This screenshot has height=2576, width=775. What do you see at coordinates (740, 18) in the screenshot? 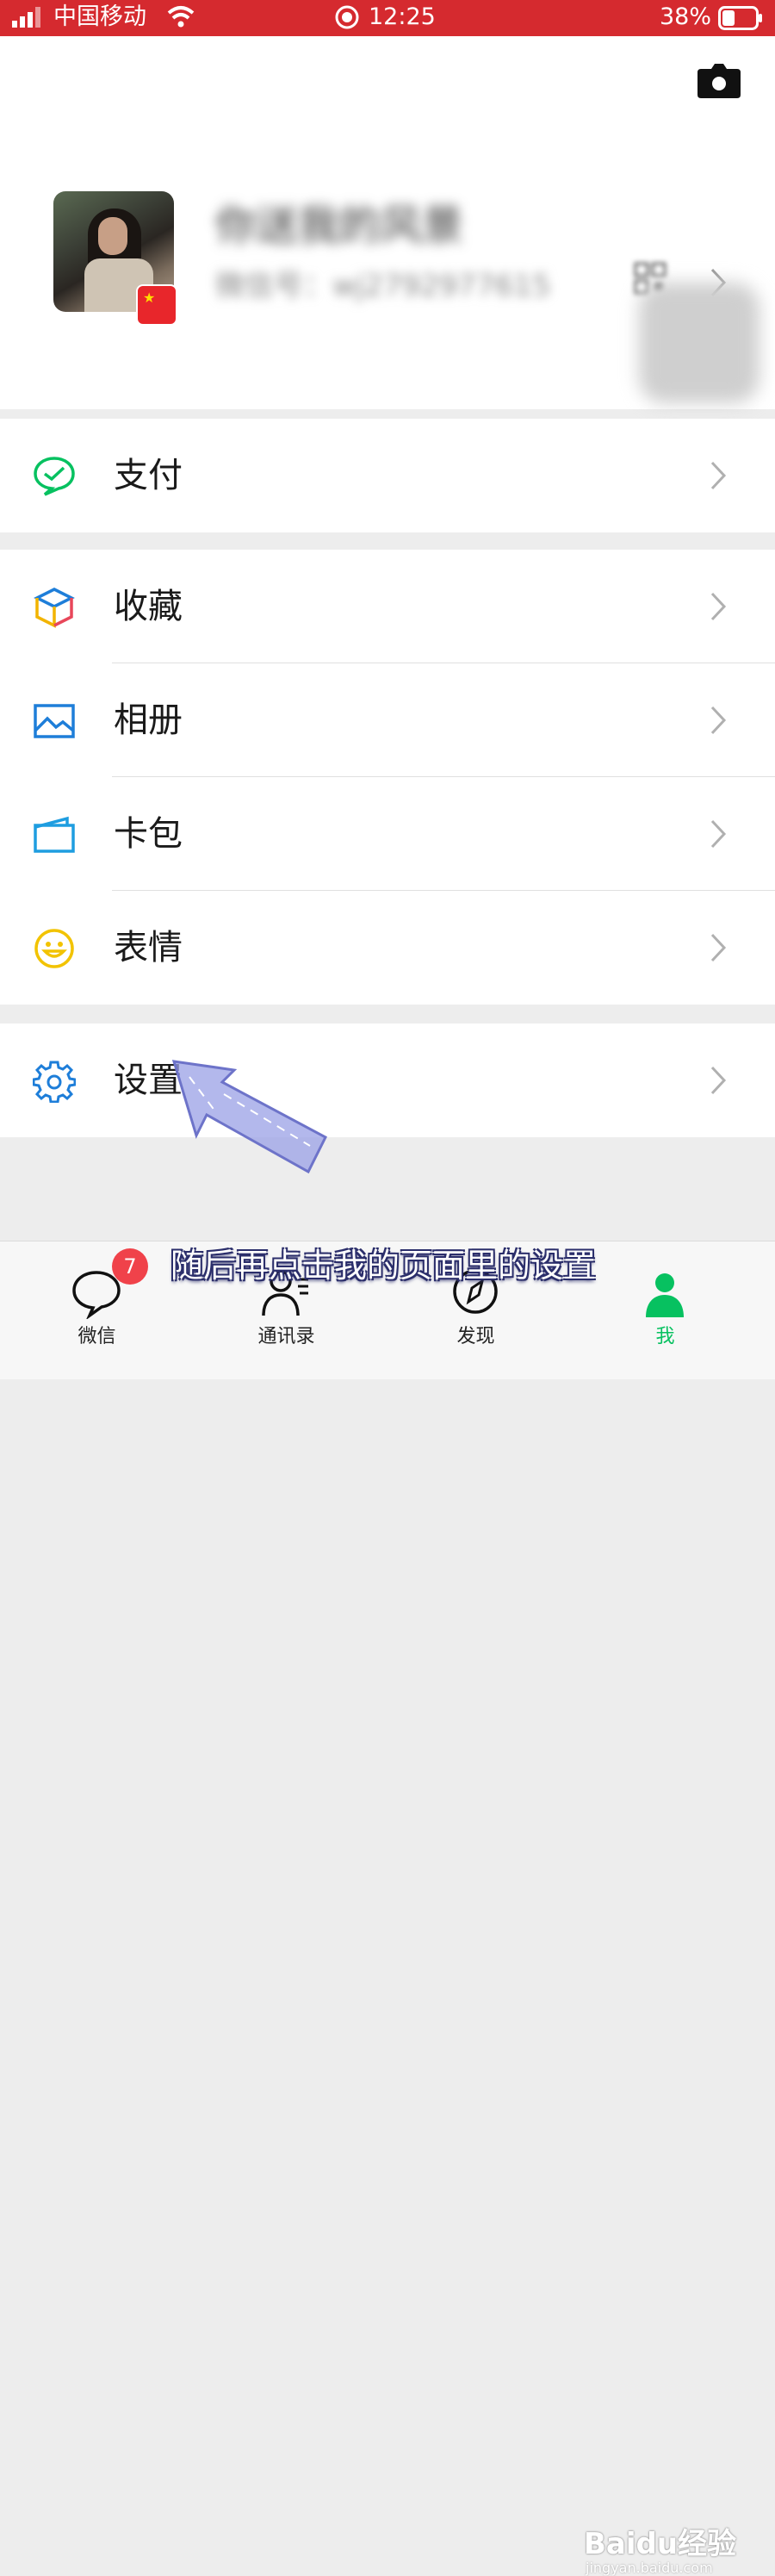
I see `battery-icon` at bounding box center [740, 18].